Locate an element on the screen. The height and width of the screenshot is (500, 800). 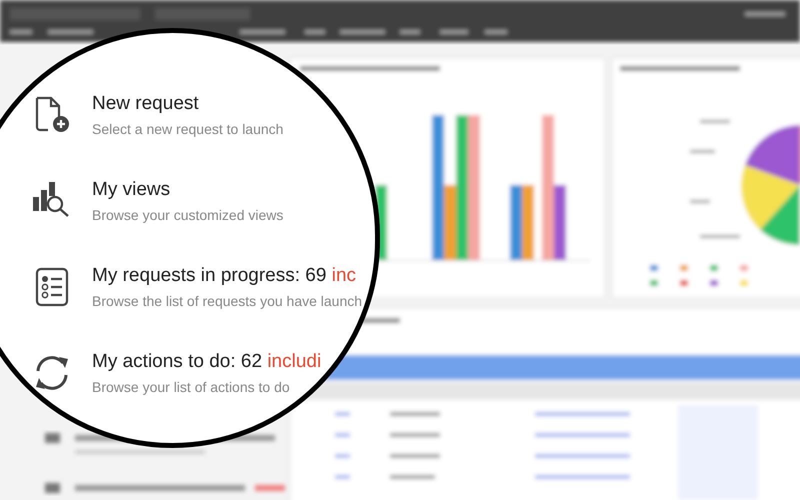
item-title: My views is located at coordinates (188, 190).